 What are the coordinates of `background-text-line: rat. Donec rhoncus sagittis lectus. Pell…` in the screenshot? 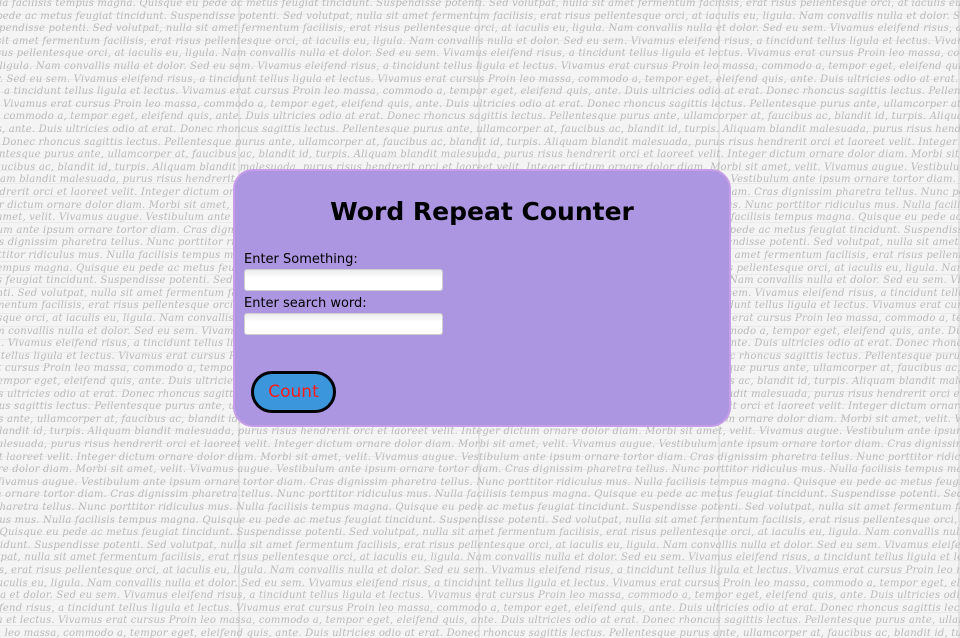 It's located at (480, 142).